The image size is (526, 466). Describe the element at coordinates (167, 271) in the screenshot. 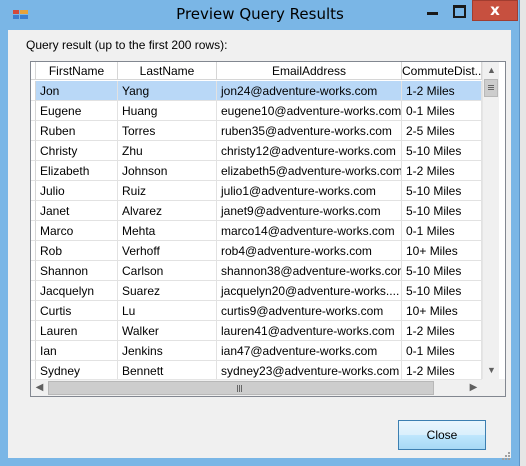

I see `cell-lastname: Carlson` at that location.